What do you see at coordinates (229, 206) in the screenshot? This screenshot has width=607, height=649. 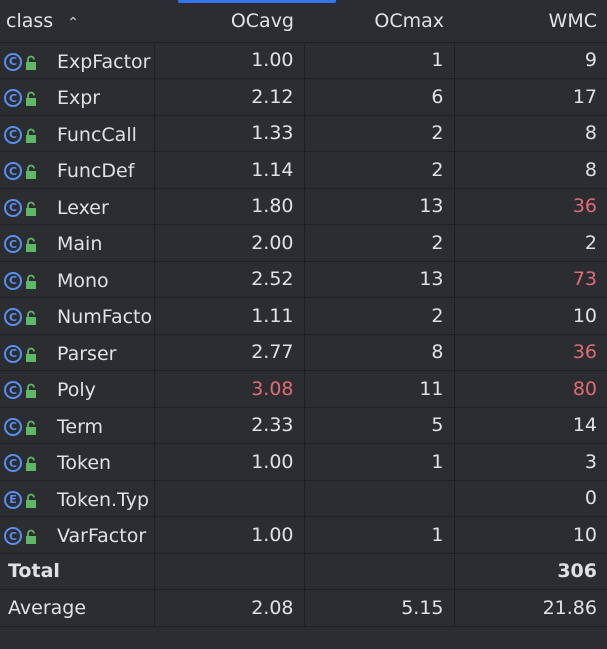 I see `ocavg-cell: 1.80` at bounding box center [229, 206].